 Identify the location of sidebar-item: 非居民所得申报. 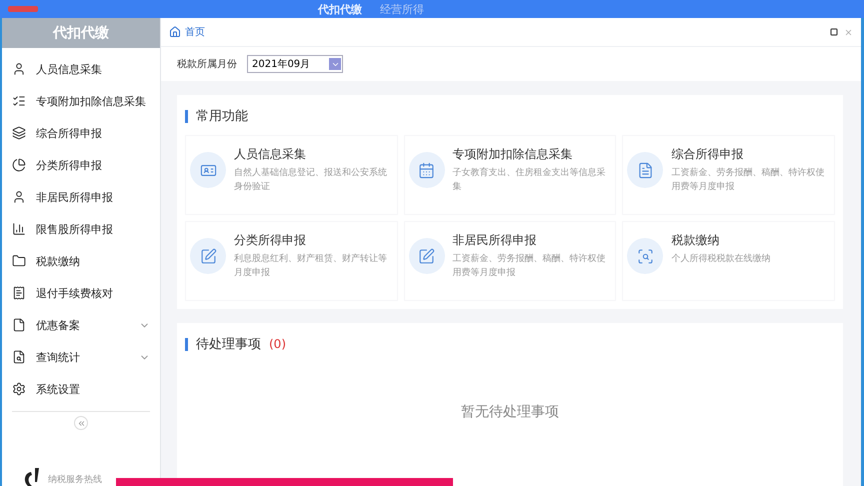
(81, 197).